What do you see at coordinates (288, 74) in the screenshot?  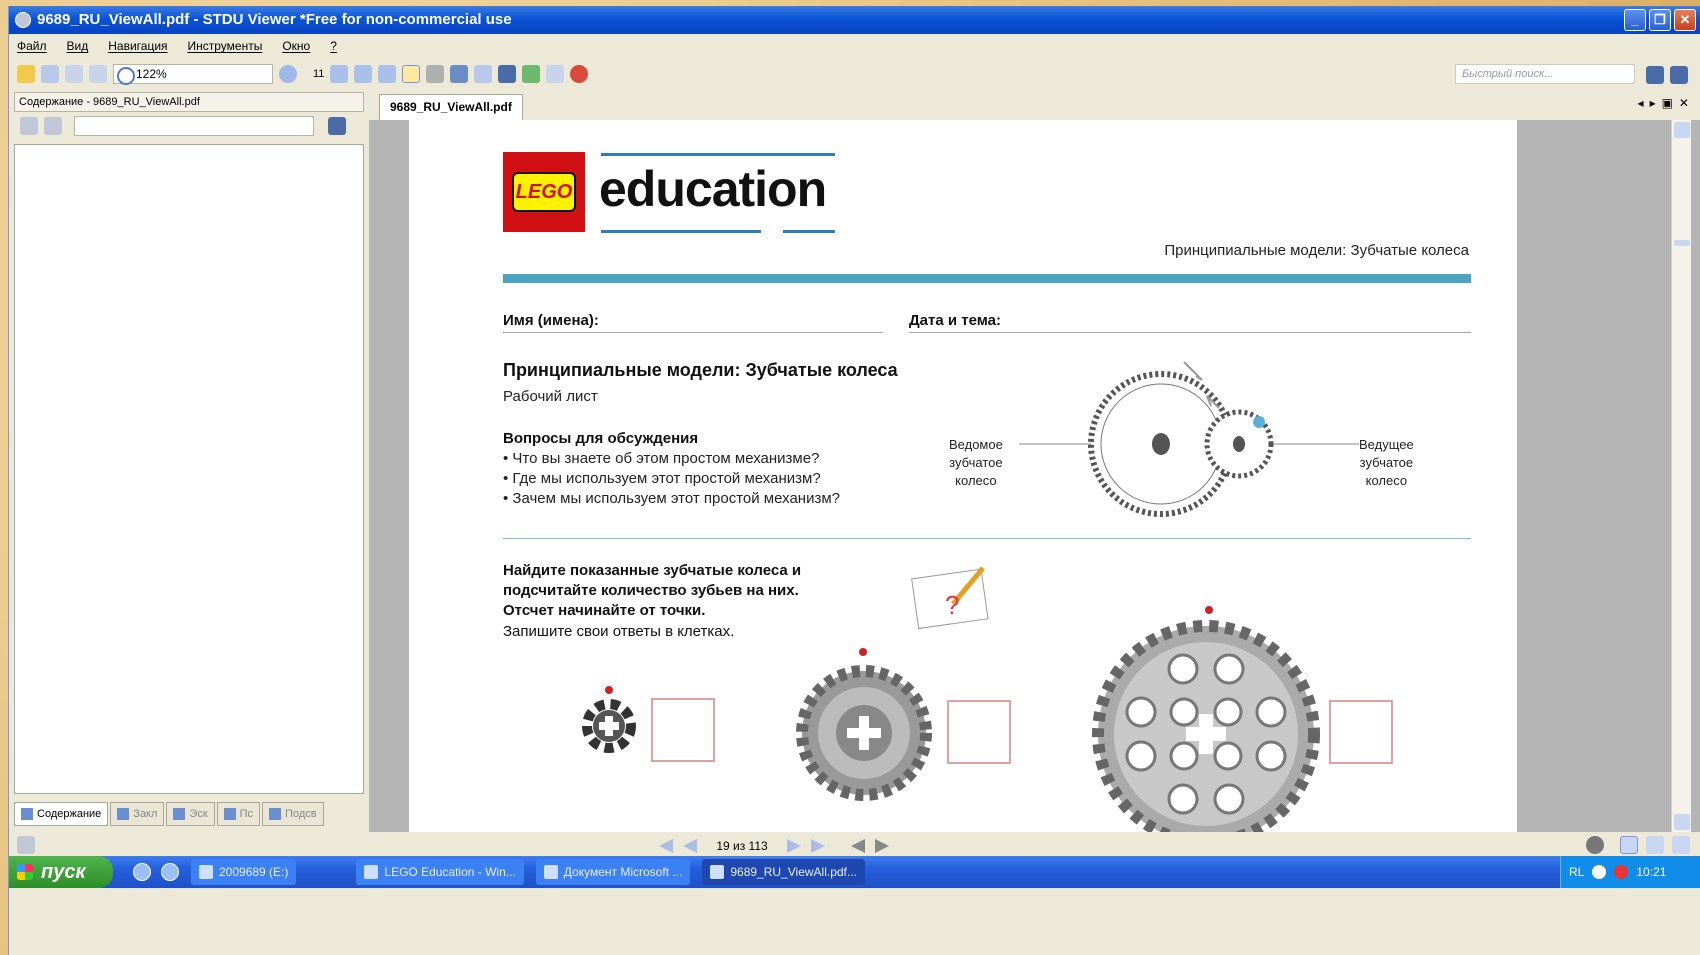 I see `zoom-in-icon` at bounding box center [288, 74].